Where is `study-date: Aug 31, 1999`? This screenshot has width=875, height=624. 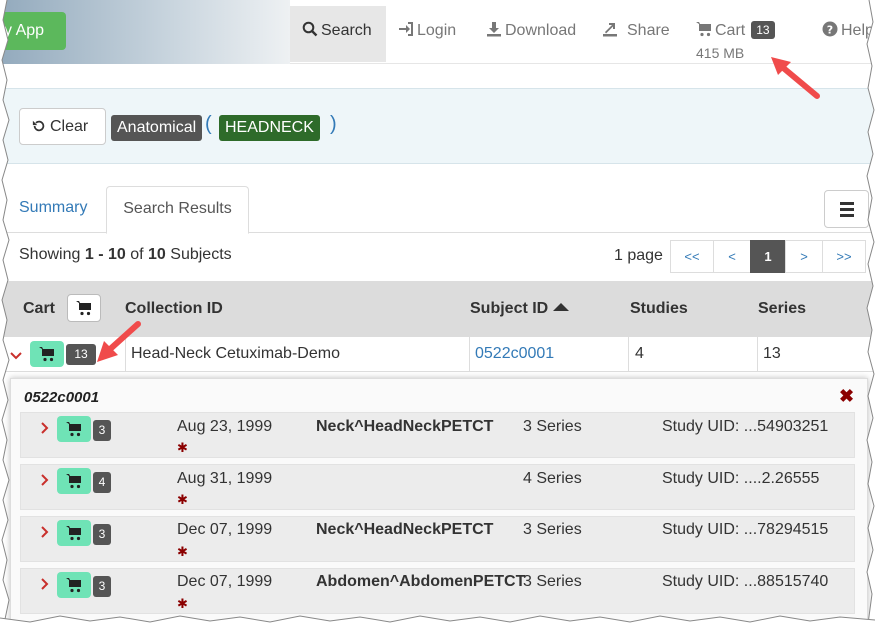
study-date: Aug 31, 1999 is located at coordinates (225, 478).